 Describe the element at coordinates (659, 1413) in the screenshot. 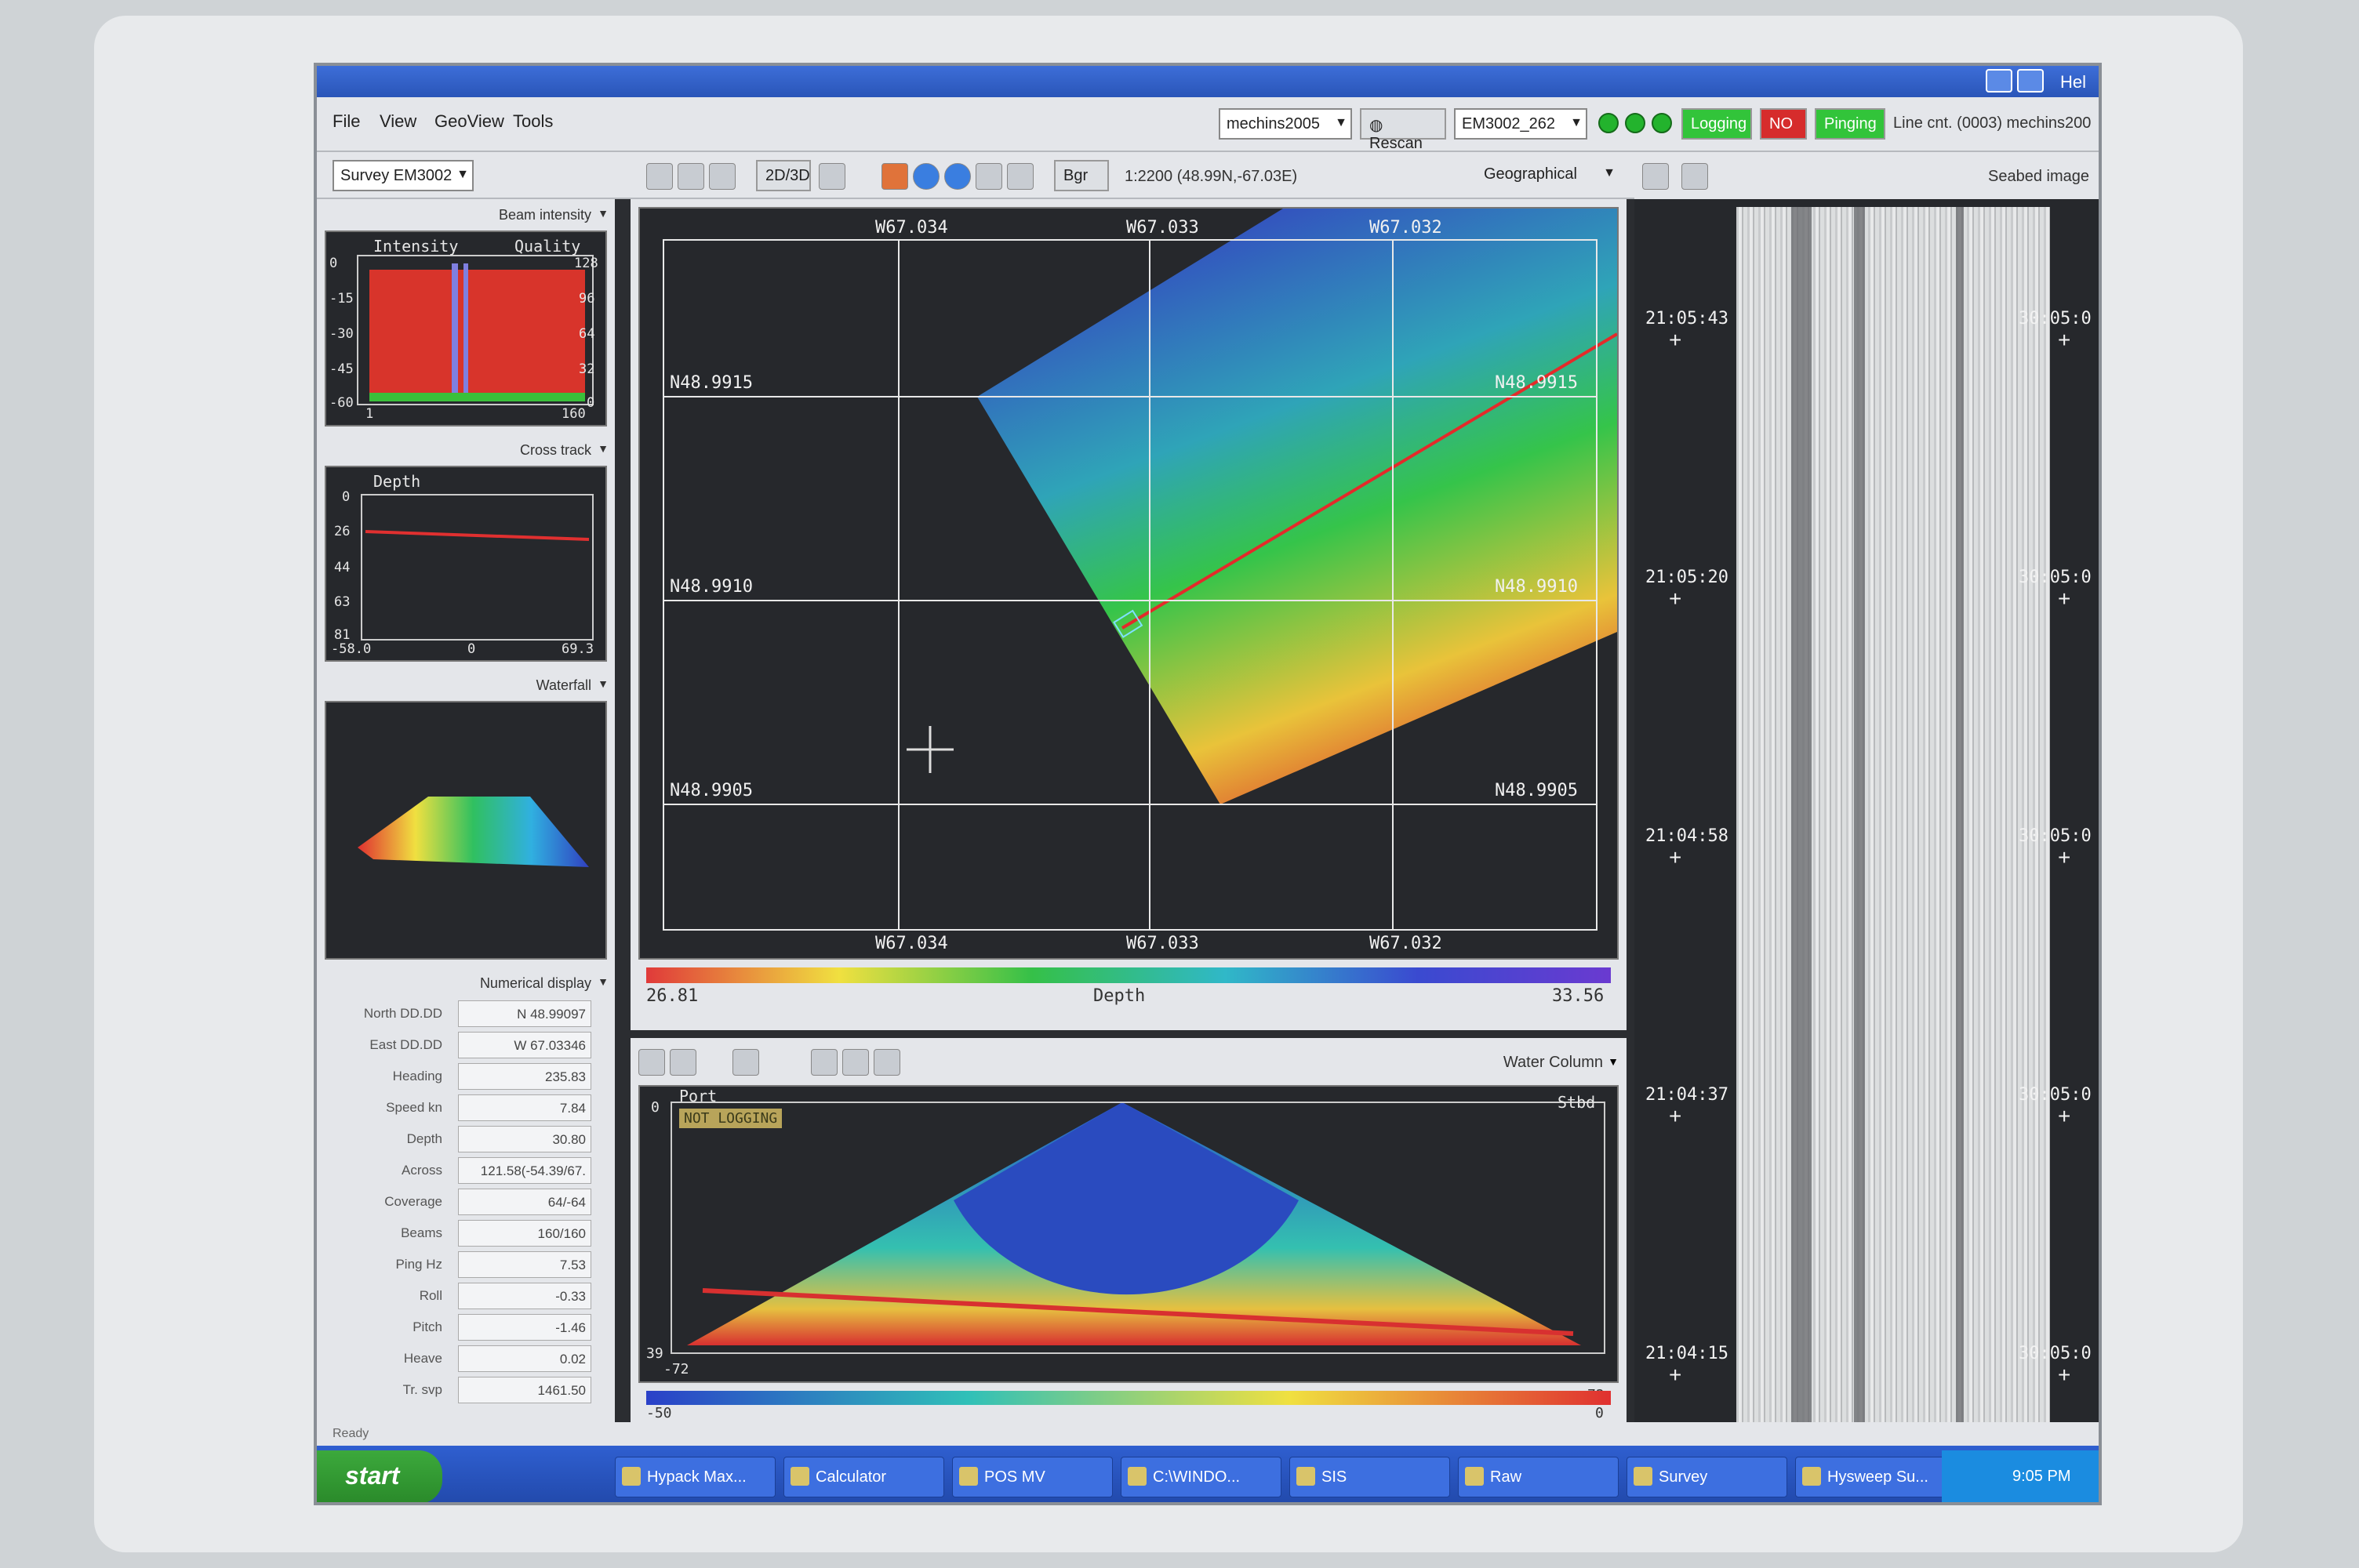

I see `colorbar-min: -50` at that location.